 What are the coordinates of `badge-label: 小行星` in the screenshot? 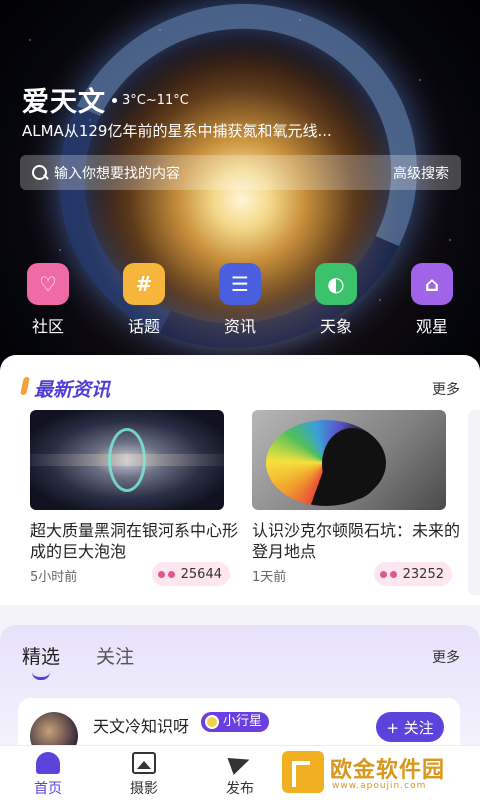 It's located at (243, 721).